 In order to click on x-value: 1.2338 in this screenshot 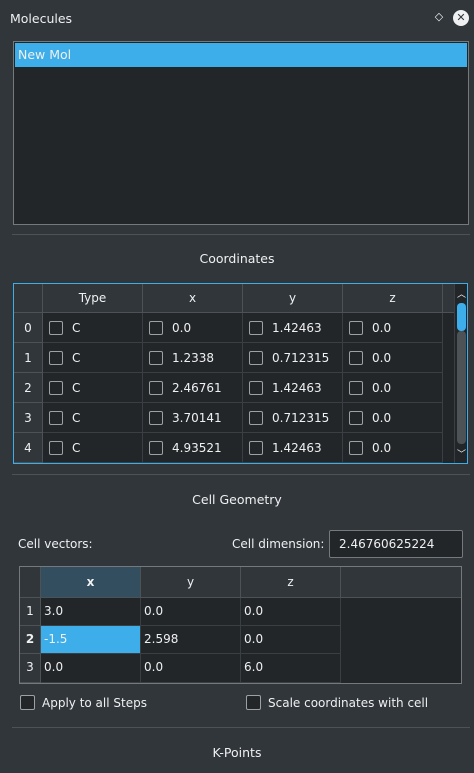, I will do `click(193, 357)`.